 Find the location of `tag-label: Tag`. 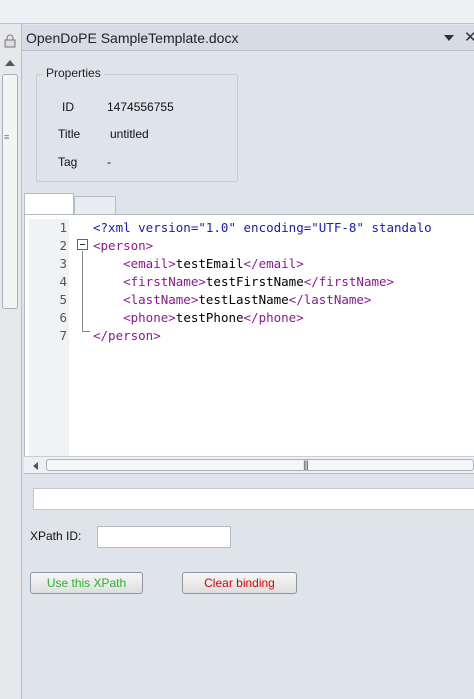

tag-label: Tag is located at coordinates (68, 162).